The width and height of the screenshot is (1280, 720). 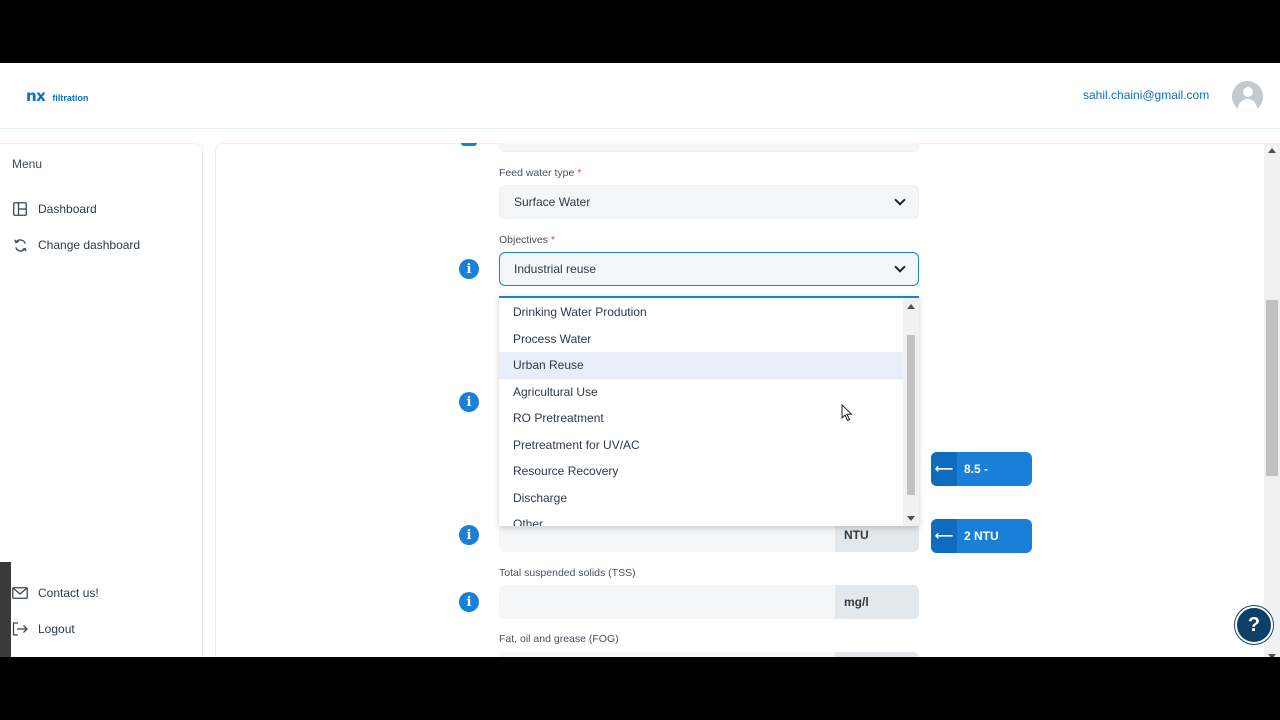 What do you see at coordinates (701, 365) in the screenshot?
I see `option-urban-reuse: Urban Reuse` at bounding box center [701, 365].